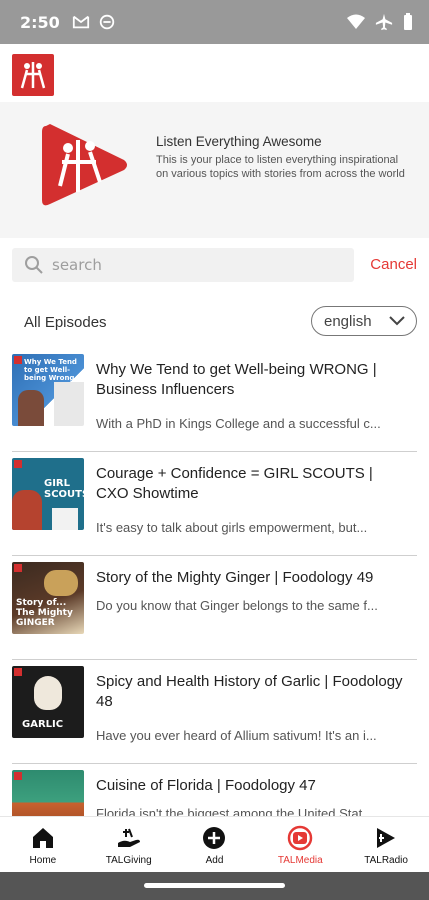 This screenshot has height=900, width=429. I want to click on list-heading: All Episodes, so click(65, 322).